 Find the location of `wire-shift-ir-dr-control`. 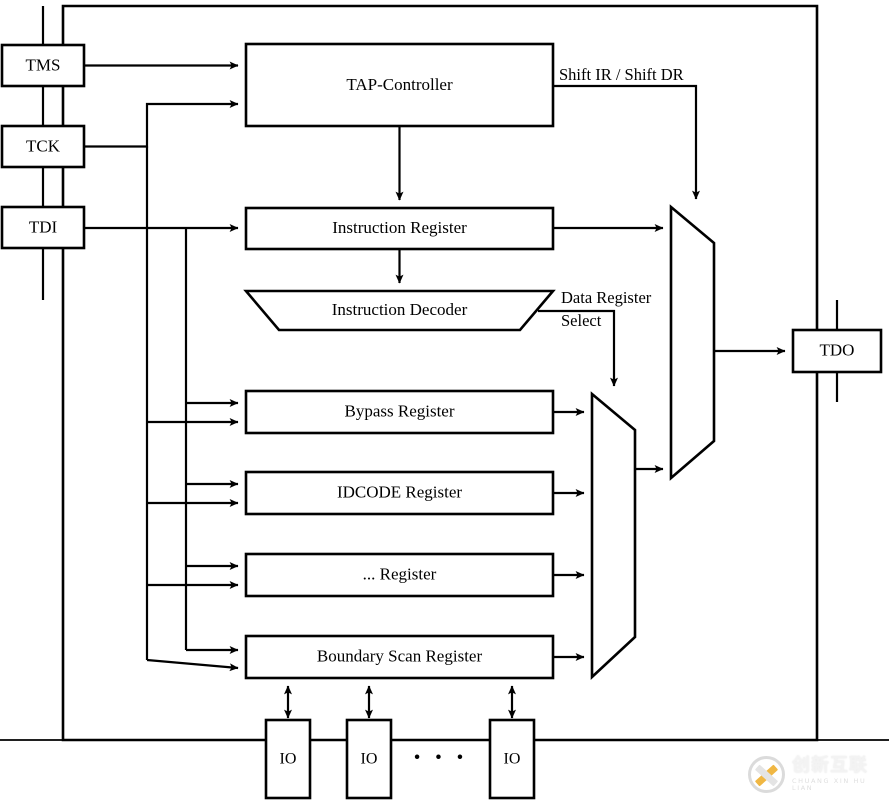

wire-shift-ir-dr-control is located at coordinates (626, 142).